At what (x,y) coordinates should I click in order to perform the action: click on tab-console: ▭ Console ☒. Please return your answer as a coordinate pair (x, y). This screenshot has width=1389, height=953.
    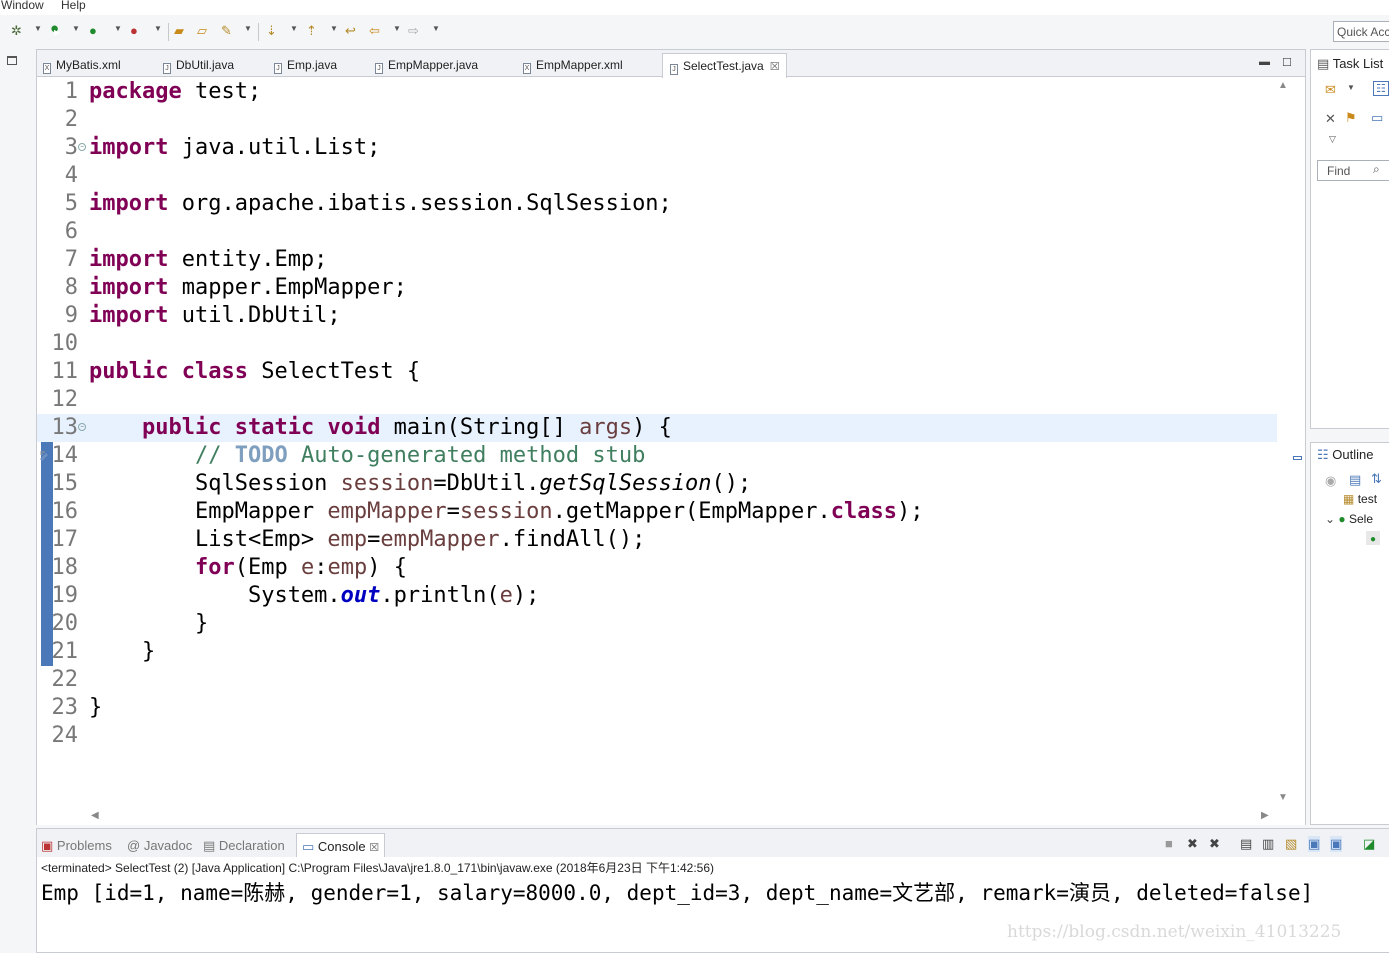
    Looking at the image, I should click on (341, 845).